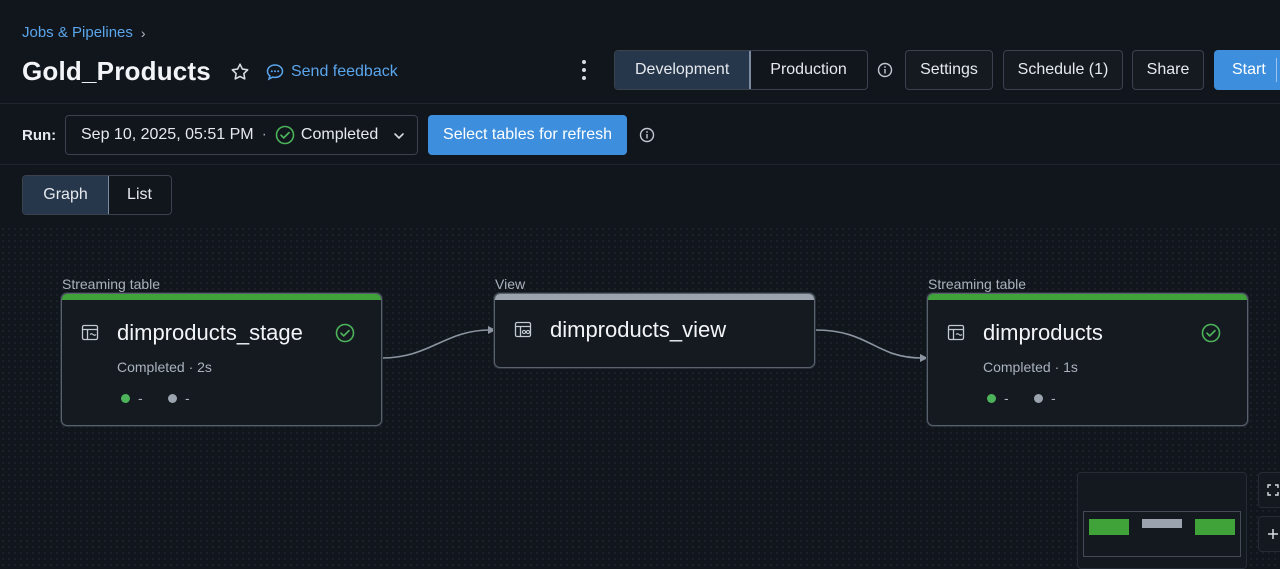  I want to click on page-title: Gold_Products, so click(116, 71).